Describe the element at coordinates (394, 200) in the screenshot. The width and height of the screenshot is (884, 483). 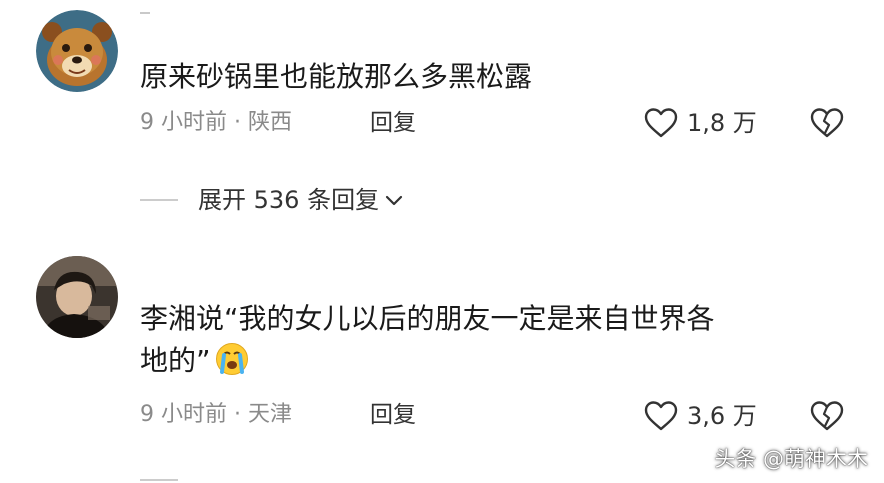
I see `chevron-down-icon` at that location.